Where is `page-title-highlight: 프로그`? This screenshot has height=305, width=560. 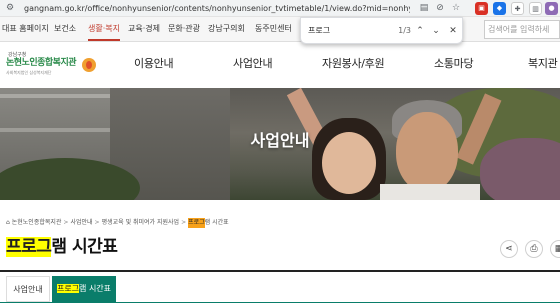 page-title-highlight: 프로그 is located at coordinates (29, 247).